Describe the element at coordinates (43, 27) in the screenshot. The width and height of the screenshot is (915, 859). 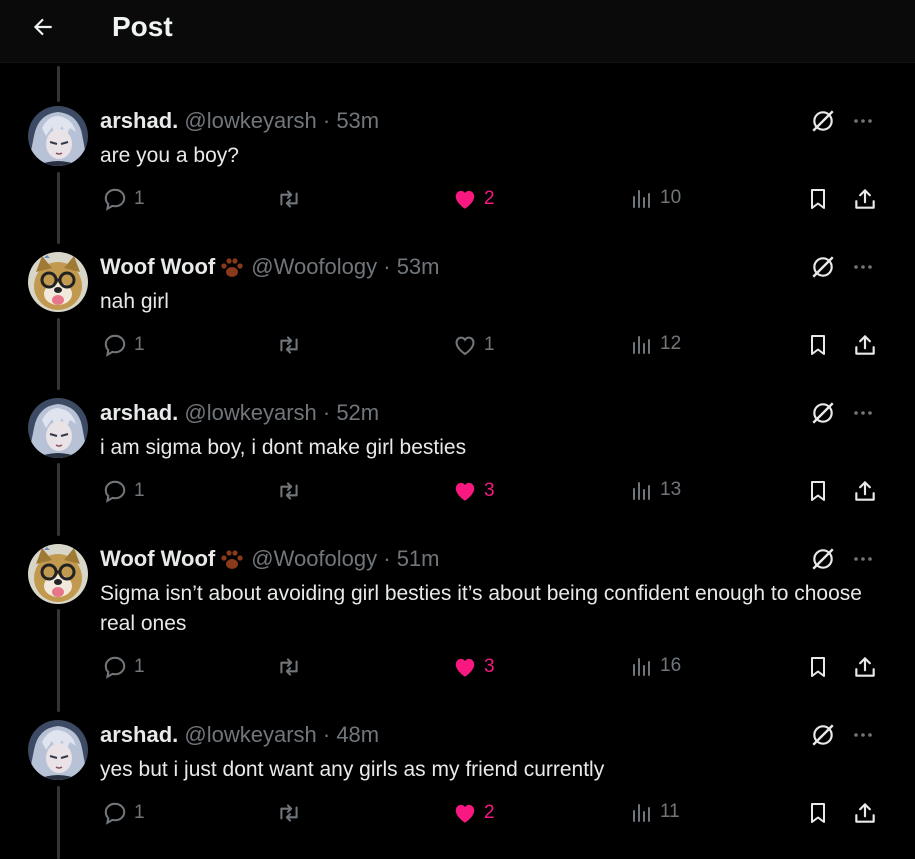
I see `back-arrow-icon` at that location.